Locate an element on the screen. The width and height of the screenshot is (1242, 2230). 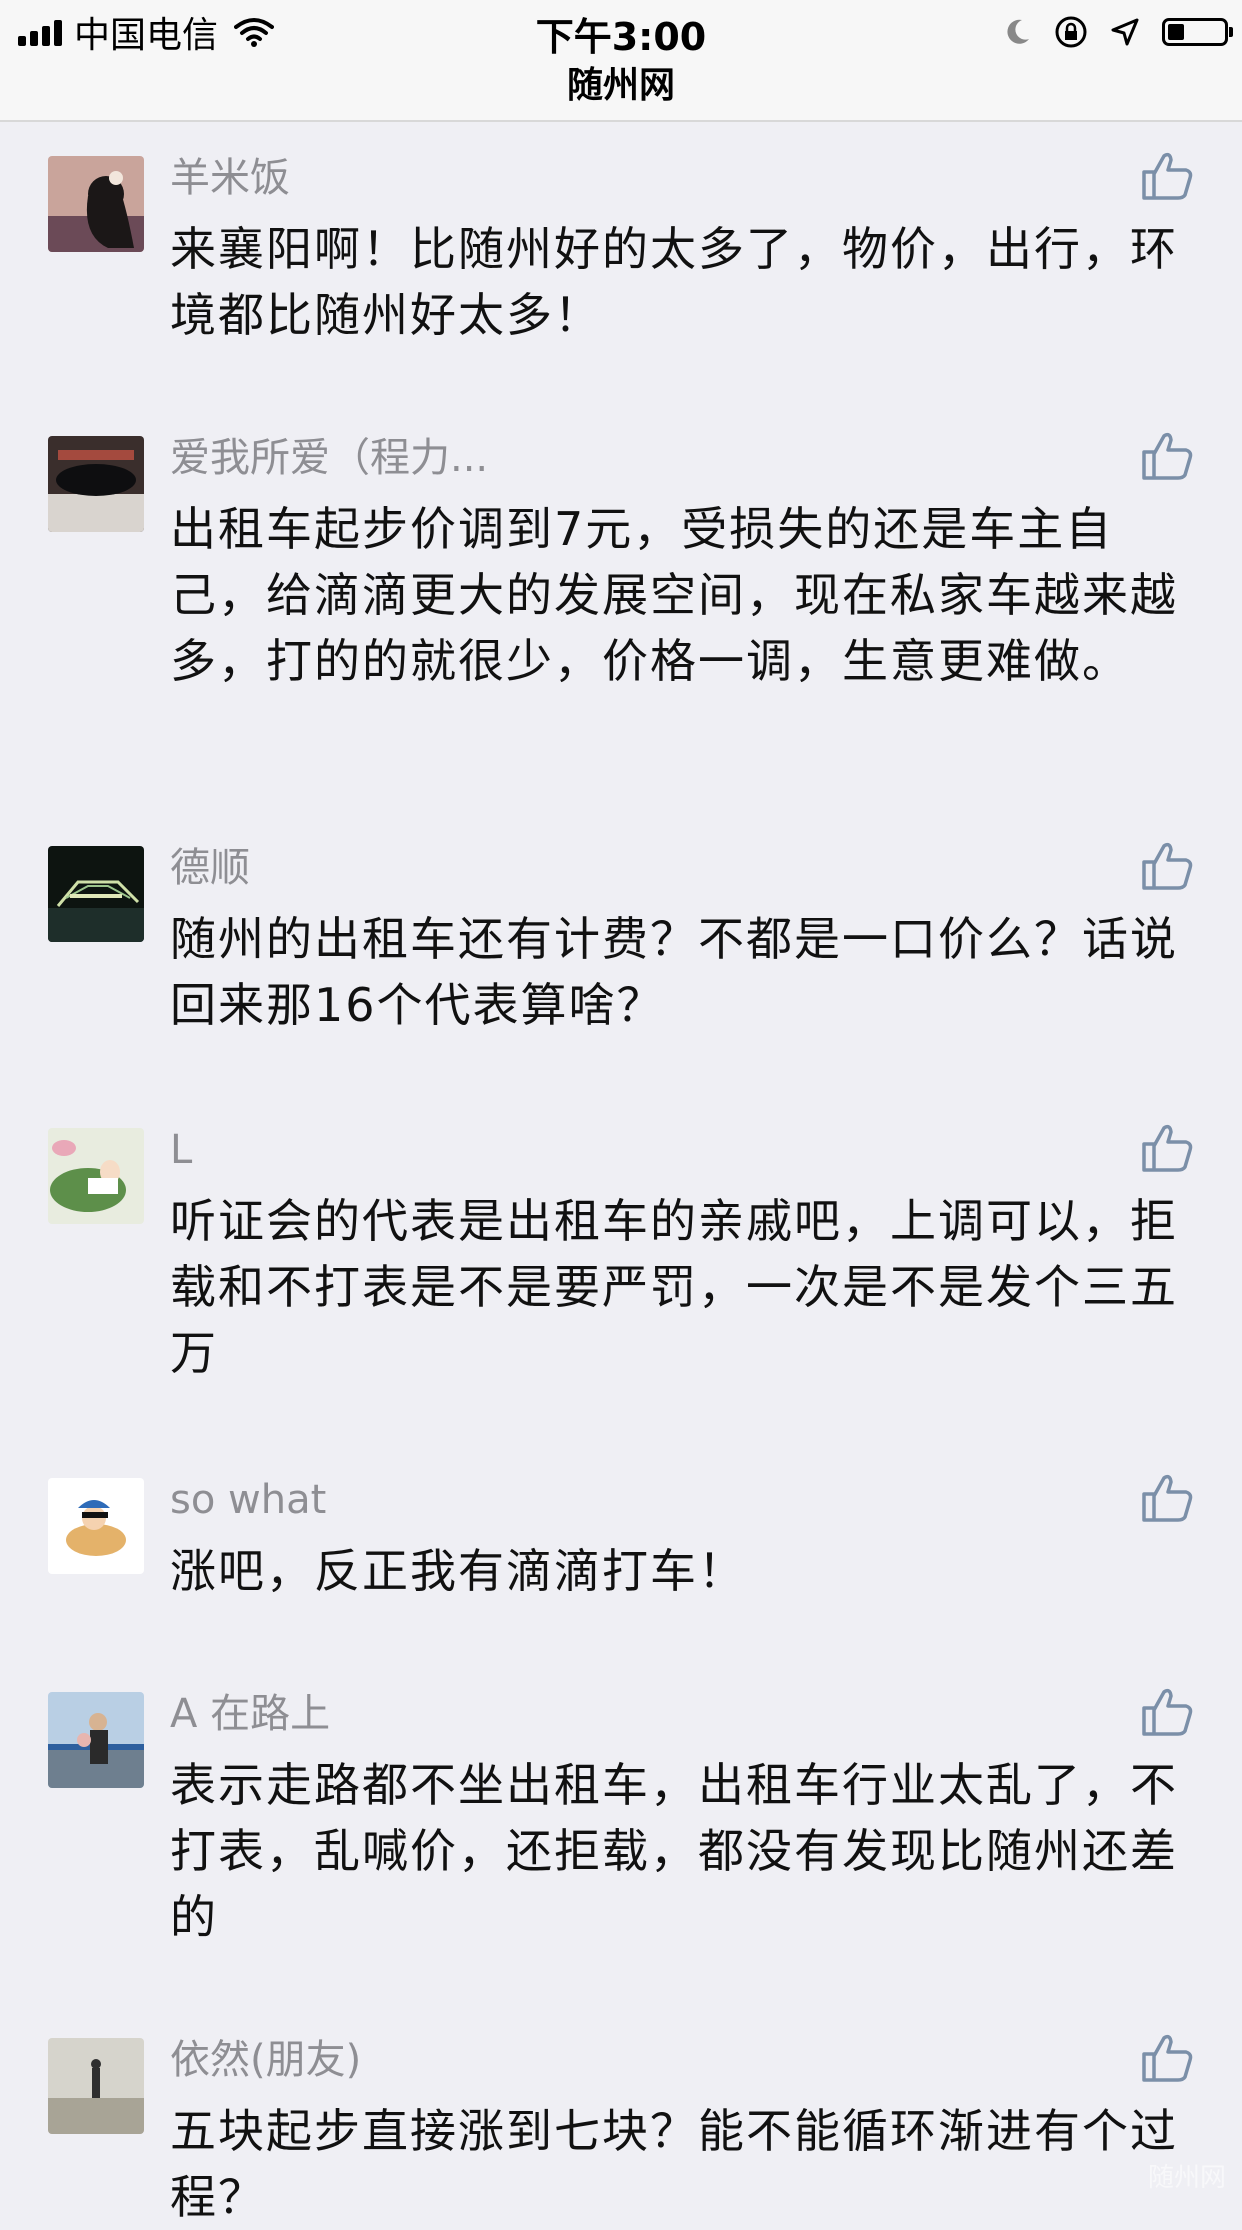
username: L is located at coordinates (181, 1150).